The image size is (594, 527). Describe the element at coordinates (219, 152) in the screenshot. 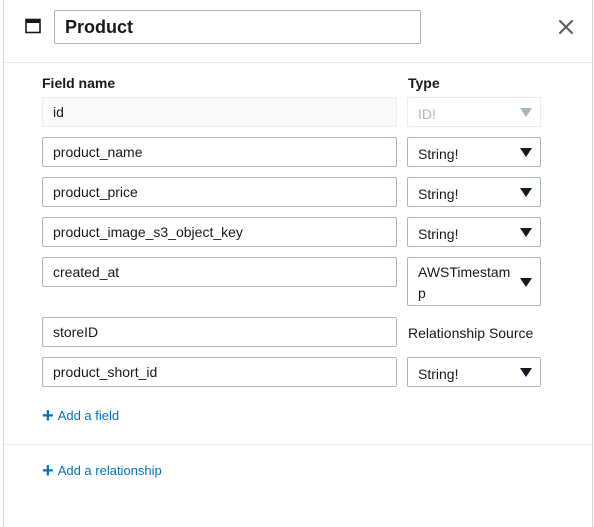

I see `field-name-input-product-name` at that location.